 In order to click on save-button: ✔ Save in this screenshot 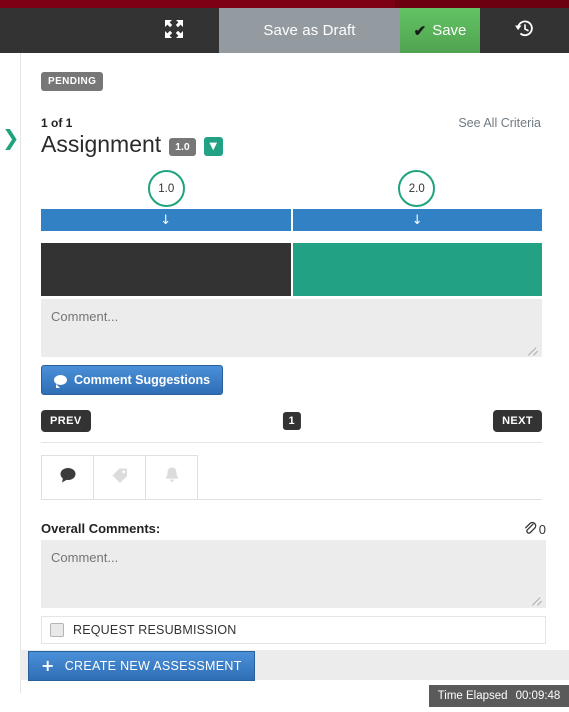, I will do `click(440, 30)`.